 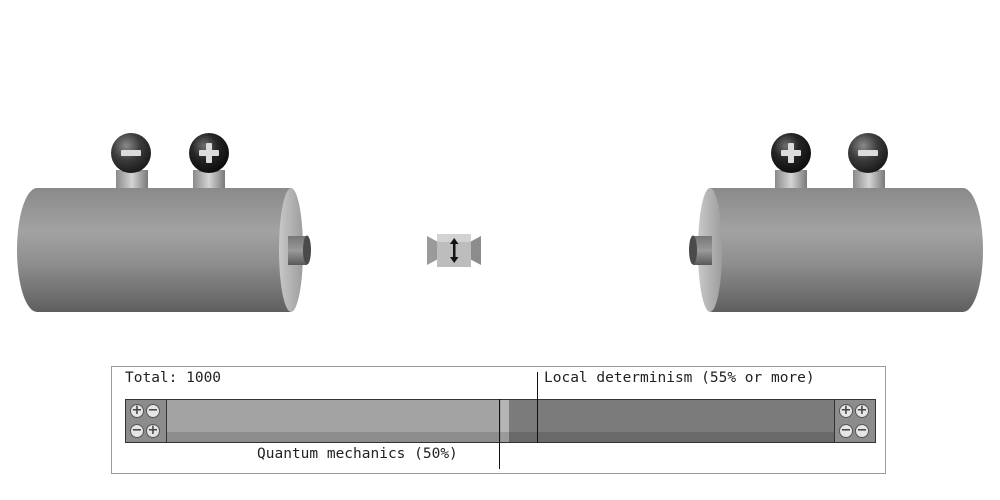 I want to click on counter-right: + + − −, so click(x=854, y=421).